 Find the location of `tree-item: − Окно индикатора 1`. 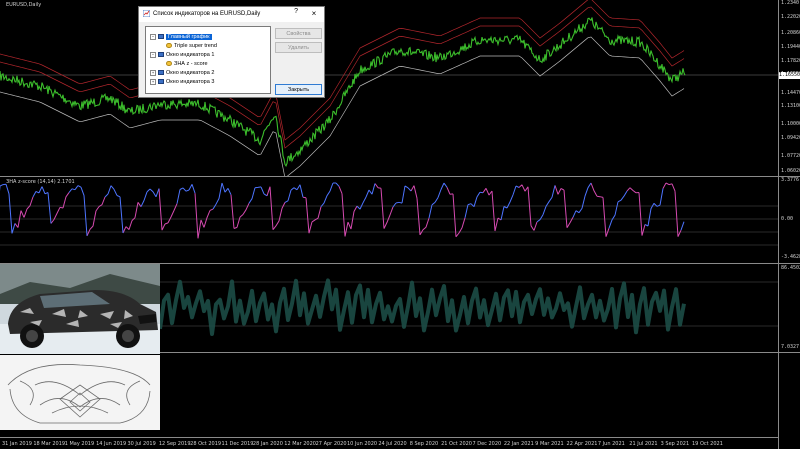

tree-item: − Окно индикатора 1 is located at coordinates (182, 55).